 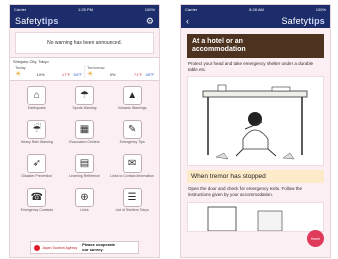 I want to click on weather-high: 17°F, so click(x=66, y=74).